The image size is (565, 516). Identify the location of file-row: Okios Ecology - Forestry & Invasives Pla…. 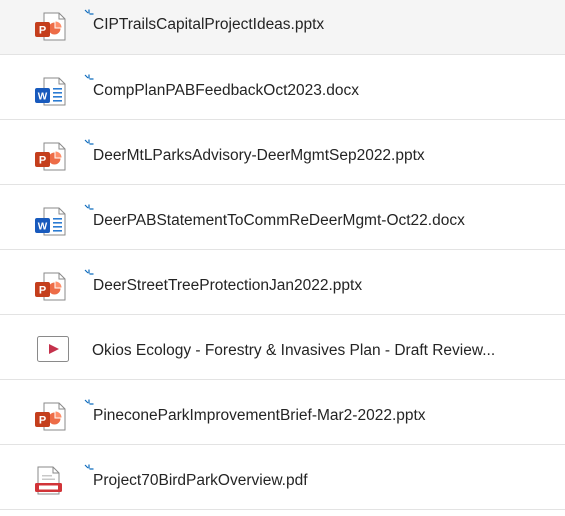
(282, 347).